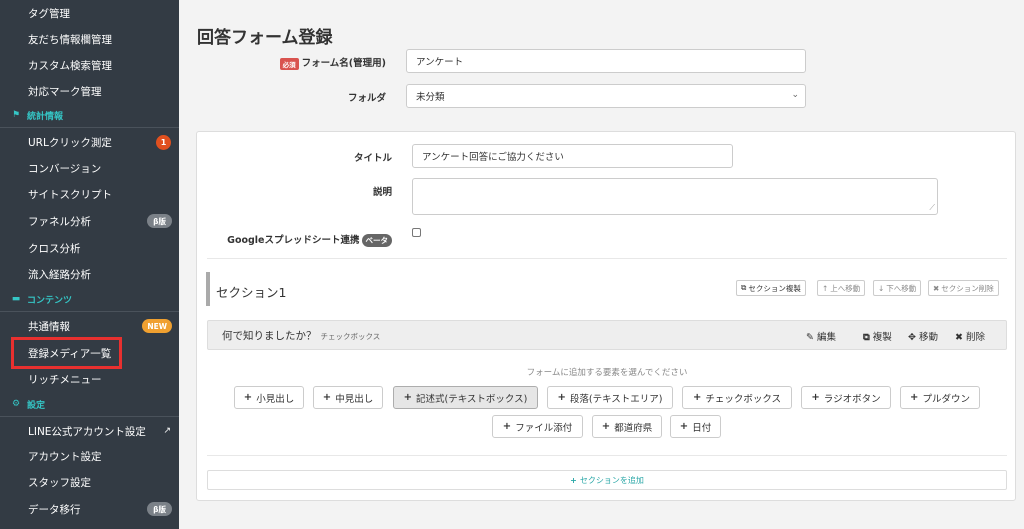 The width and height of the screenshot is (1024, 529). What do you see at coordinates (89, 456) in the screenshot?
I see `sidebar-item-account: アカウント設定` at bounding box center [89, 456].